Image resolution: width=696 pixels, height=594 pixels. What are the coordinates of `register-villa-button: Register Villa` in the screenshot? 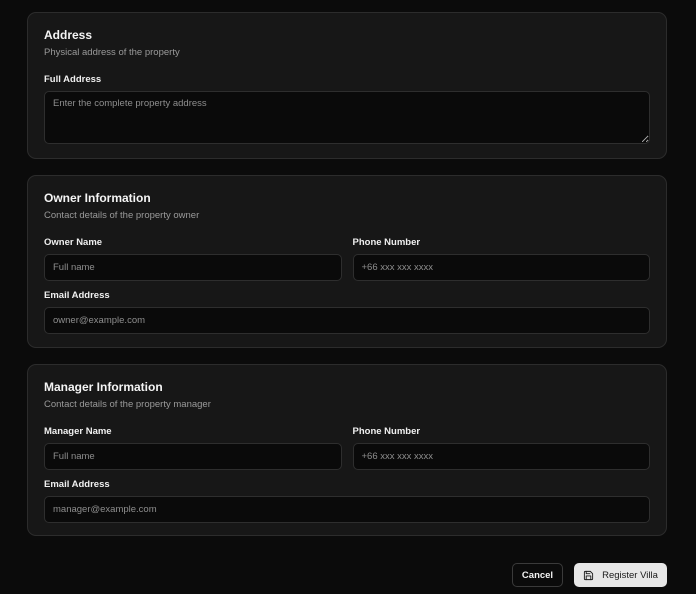 It's located at (620, 575).